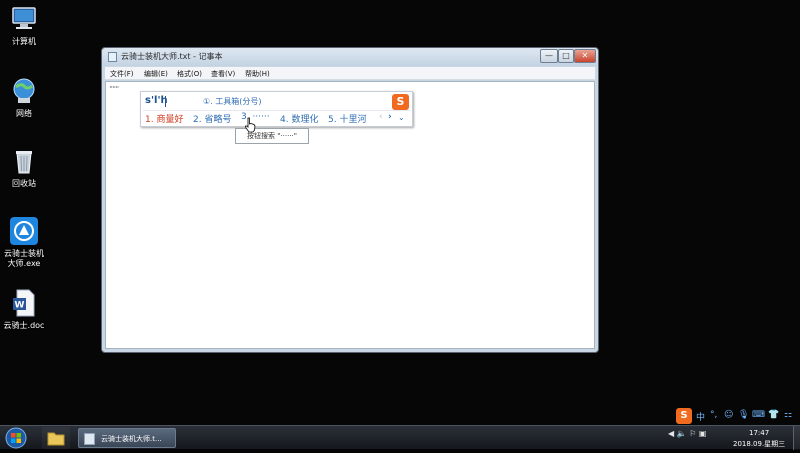  What do you see at coordinates (112, 57) in the screenshot?
I see `notepad-app-icon` at bounding box center [112, 57].